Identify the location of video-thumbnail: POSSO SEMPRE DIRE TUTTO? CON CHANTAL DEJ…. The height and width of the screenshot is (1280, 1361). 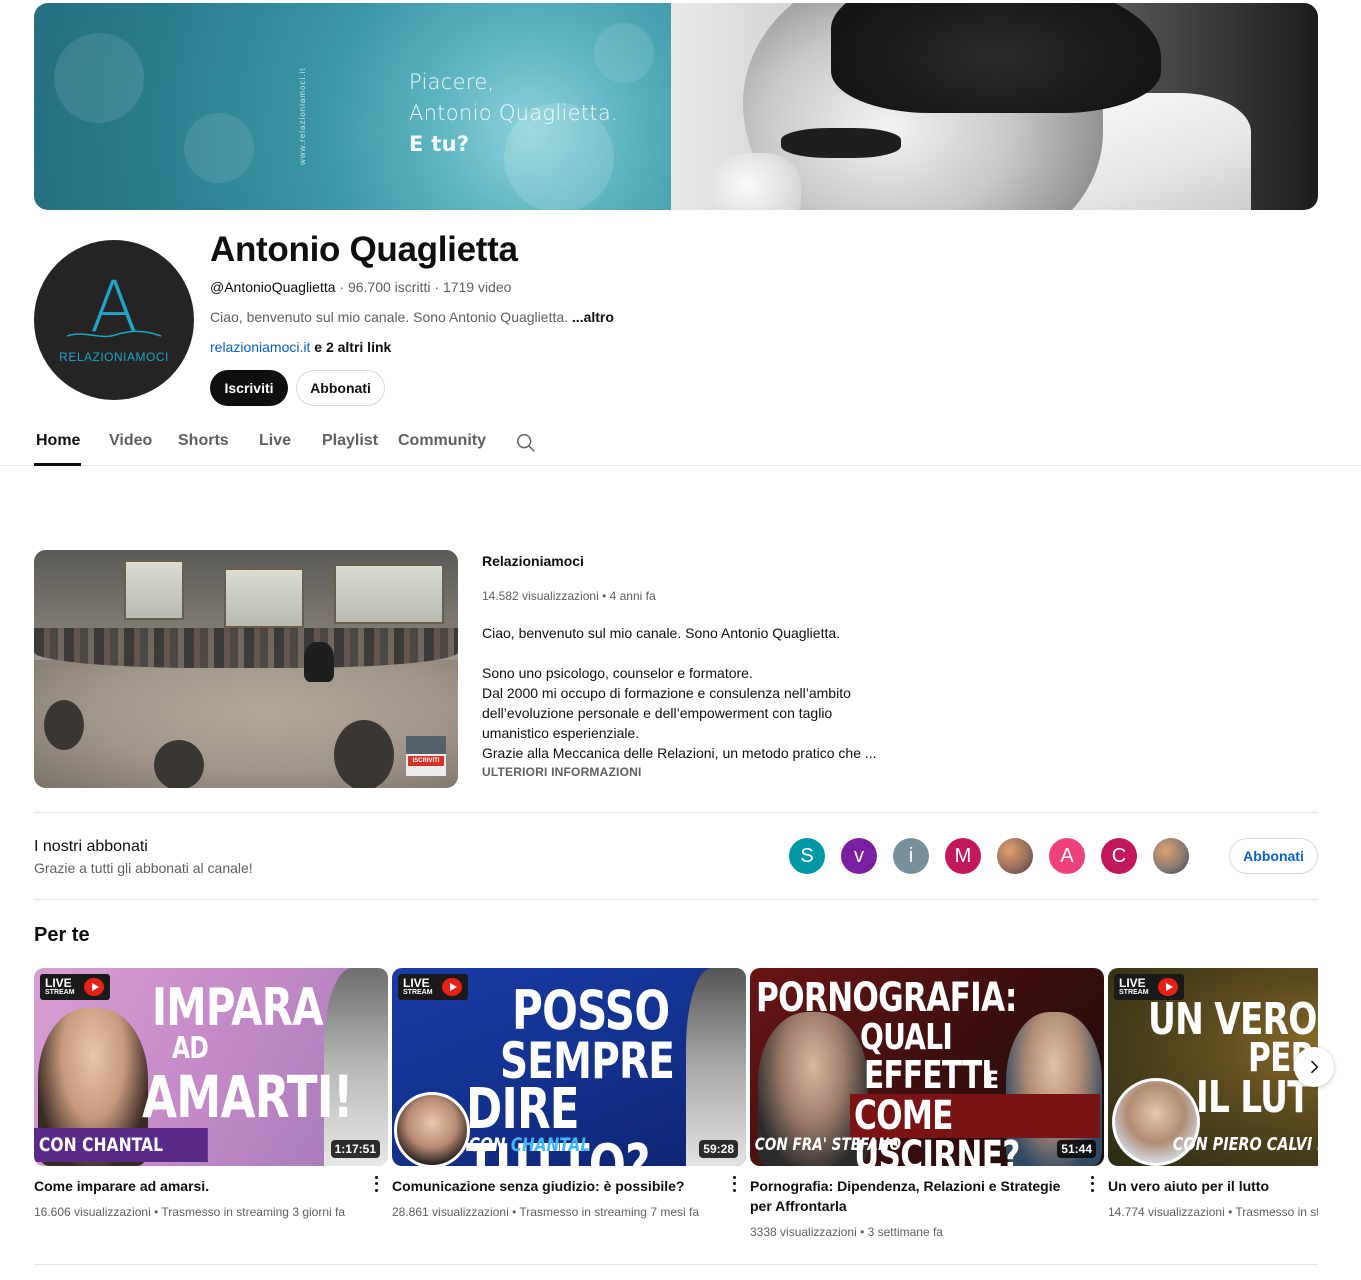
(569, 1067).